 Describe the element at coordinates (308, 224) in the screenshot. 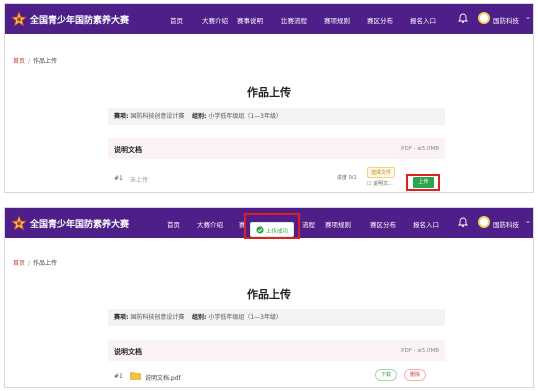

I see `nav-process-partial: 流程` at that location.